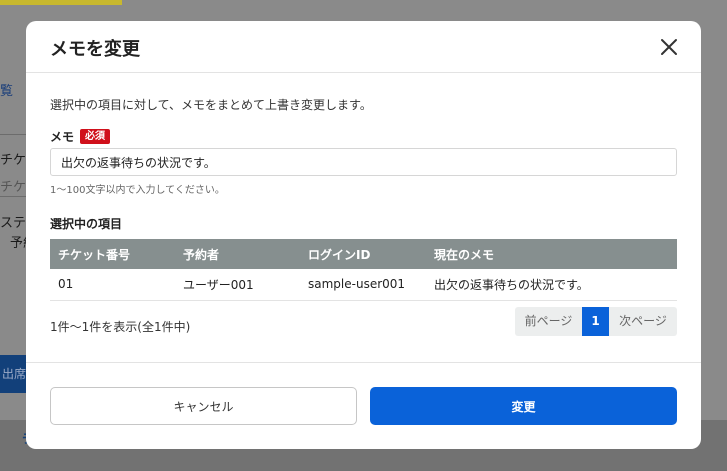  Describe the element at coordinates (237, 285) in the screenshot. I see `cell-reserver: ユーザー001` at that location.